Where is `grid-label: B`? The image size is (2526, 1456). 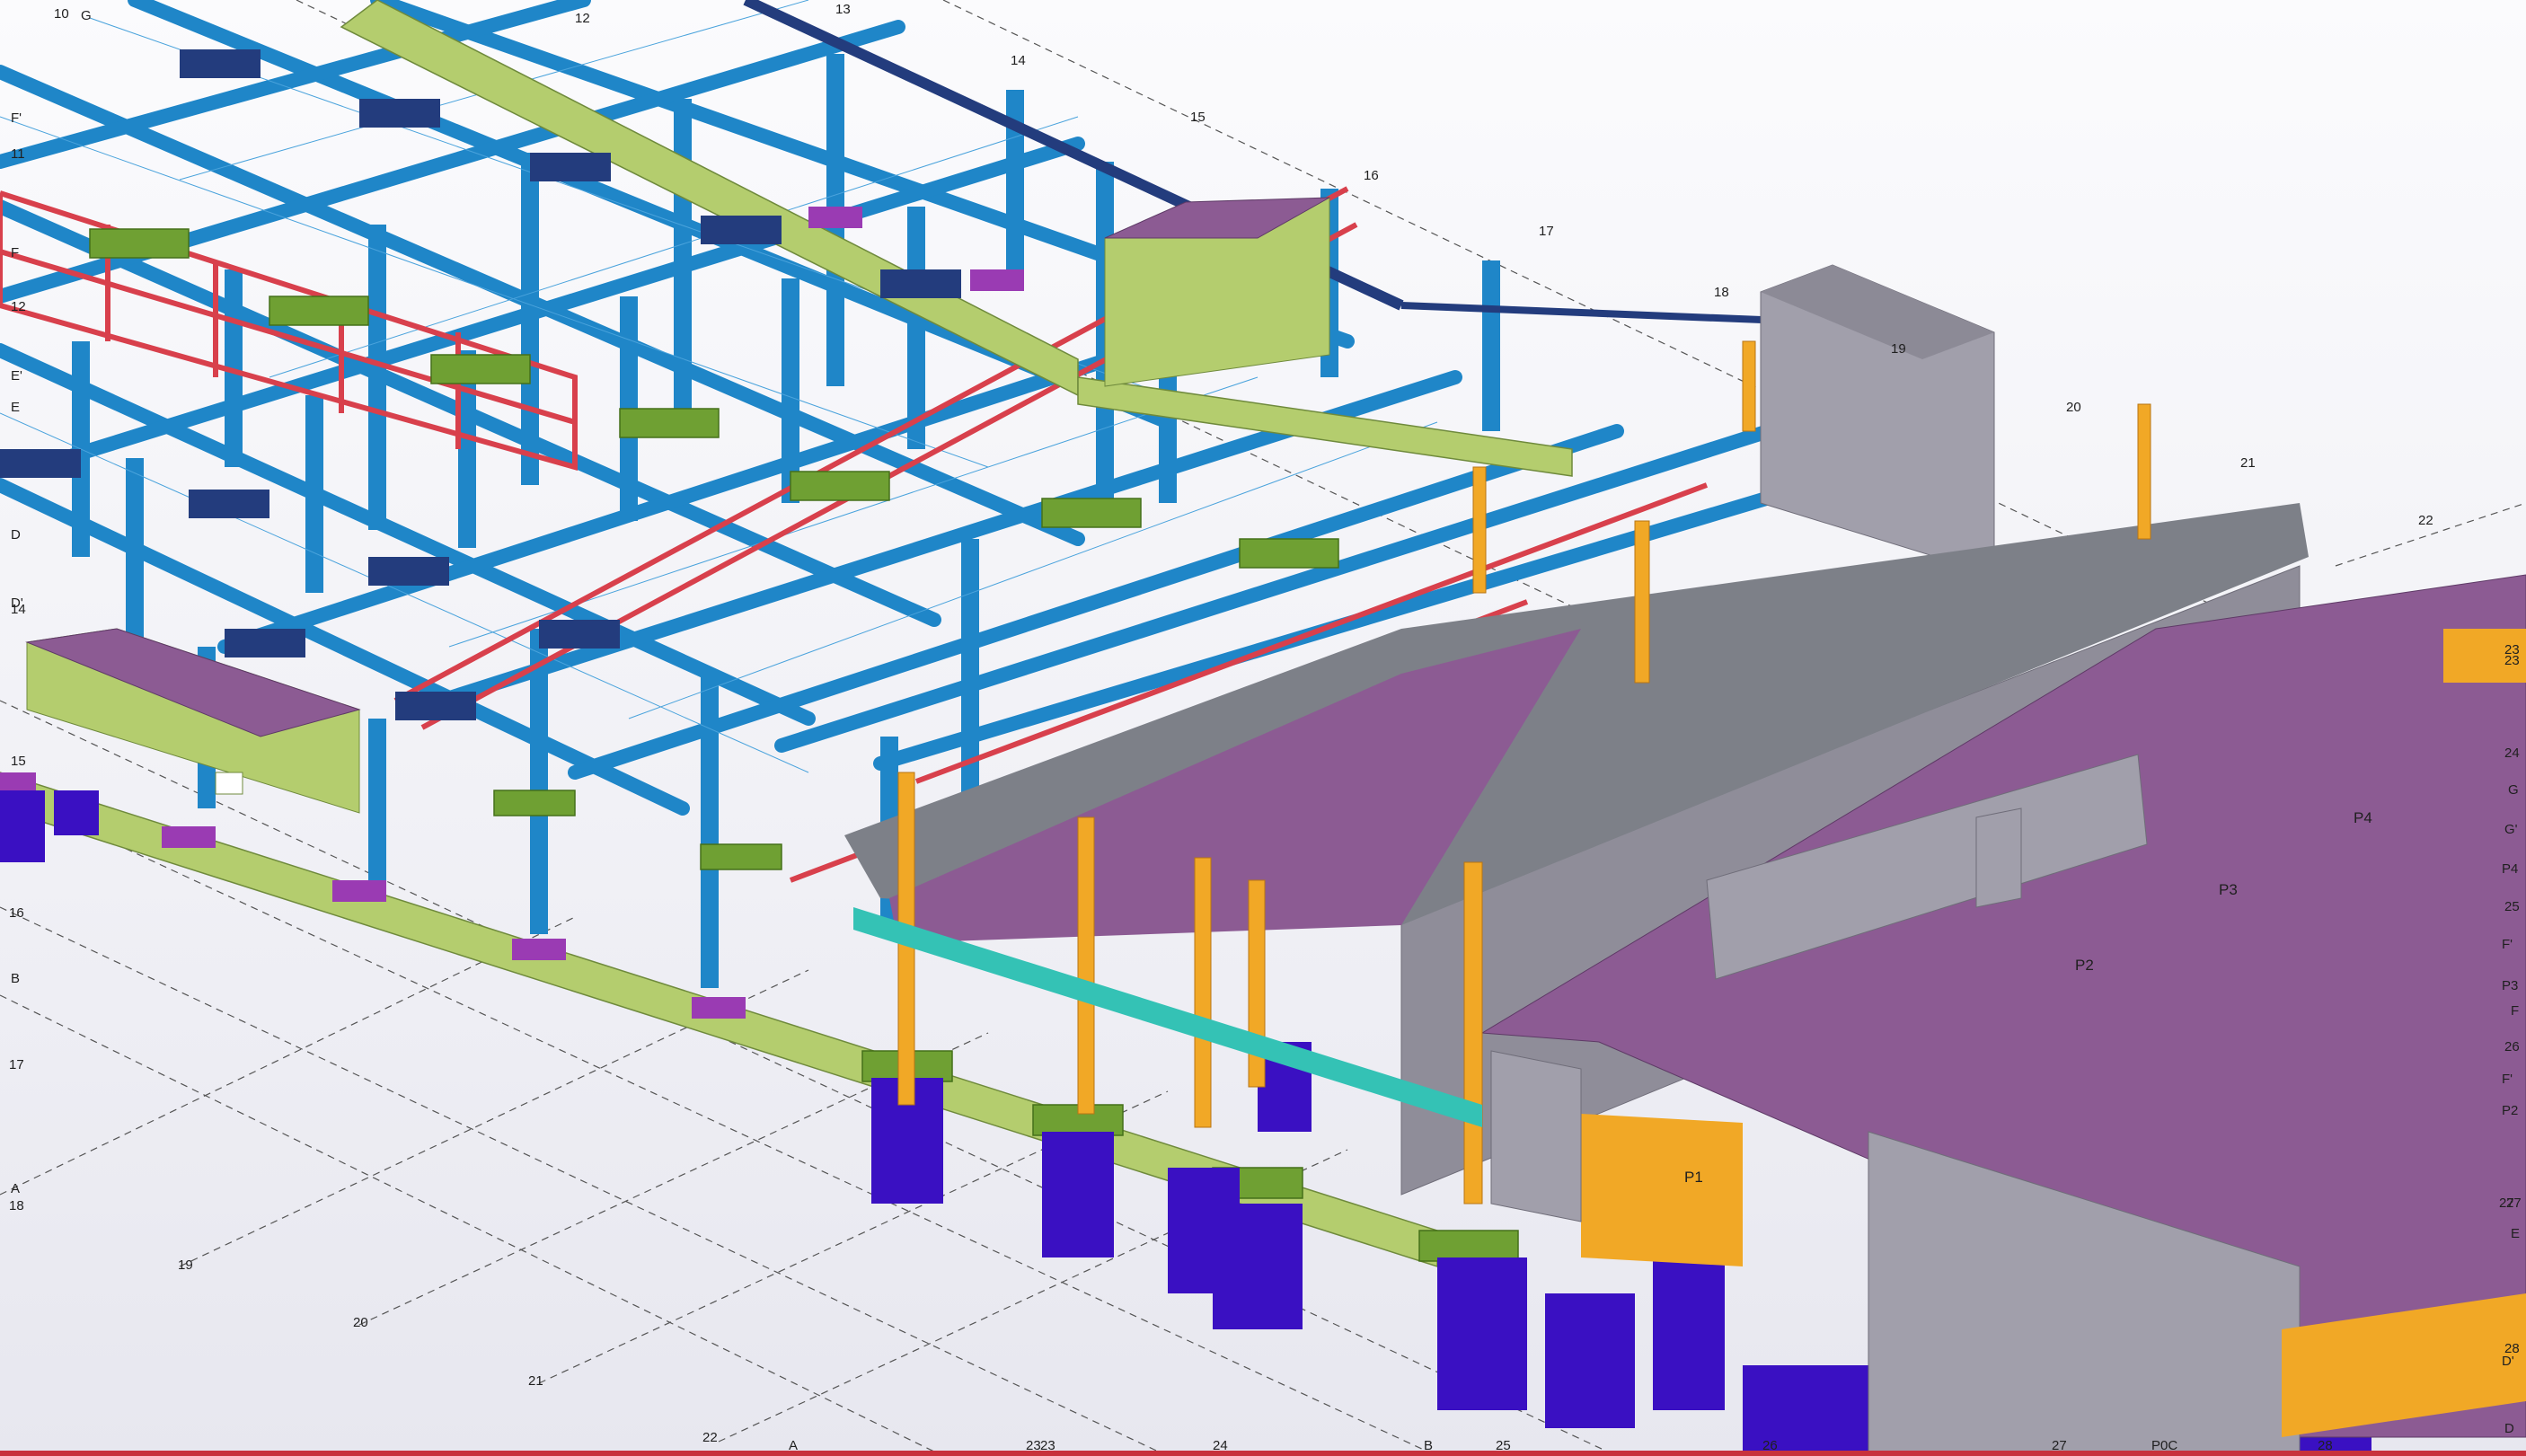 grid-label: B is located at coordinates (15, 979).